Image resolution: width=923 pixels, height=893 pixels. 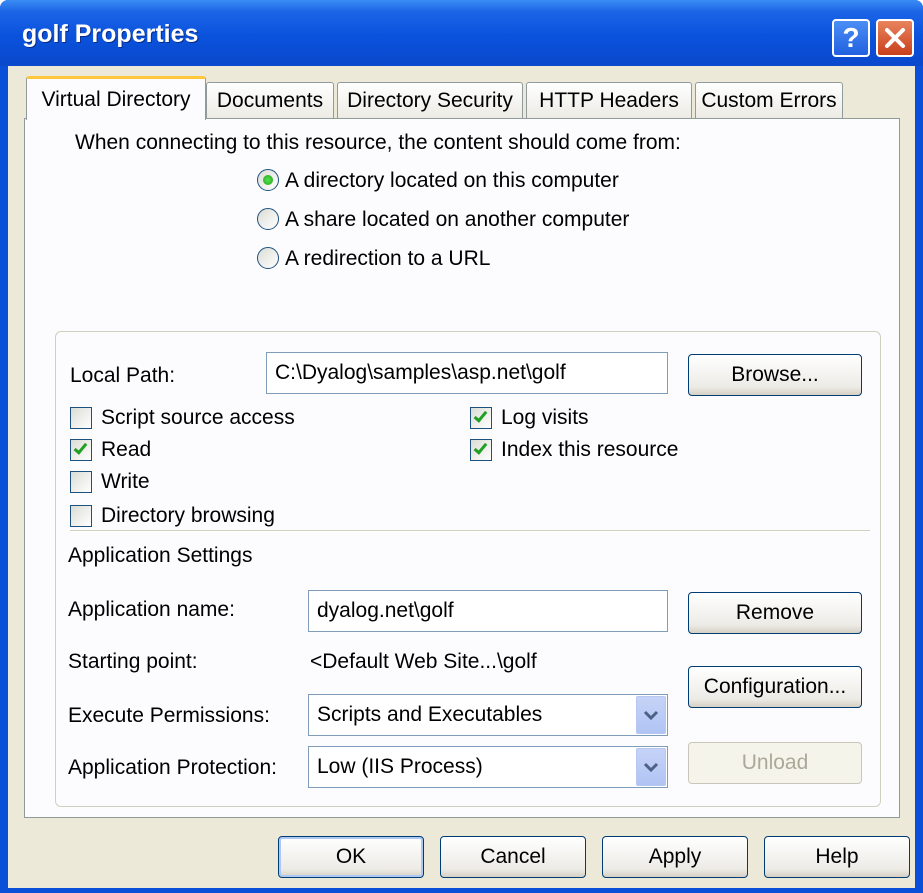 I want to click on script-source-access-checkbox, so click(x=81, y=418).